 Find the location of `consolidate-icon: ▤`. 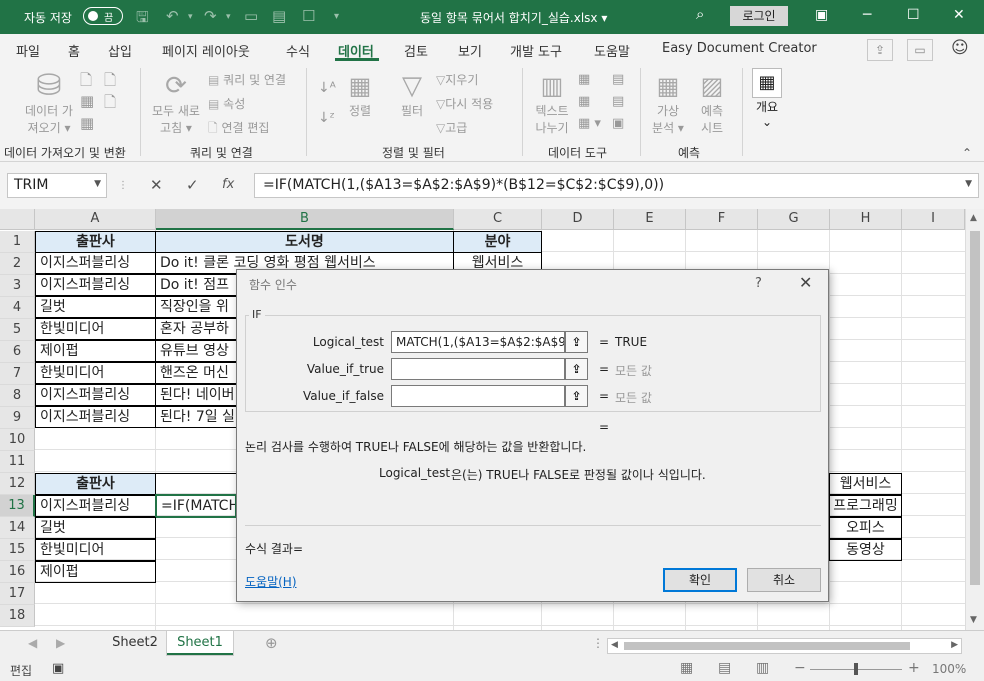

consolidate-icon: ▤ is located at coordinates (618, 79).